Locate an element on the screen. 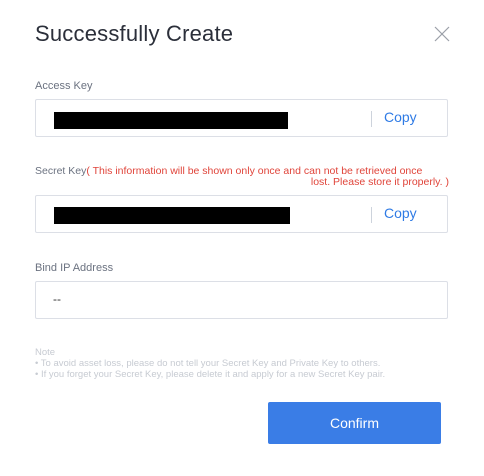  access-key-value-redacted is located at coordinates (171, 120).